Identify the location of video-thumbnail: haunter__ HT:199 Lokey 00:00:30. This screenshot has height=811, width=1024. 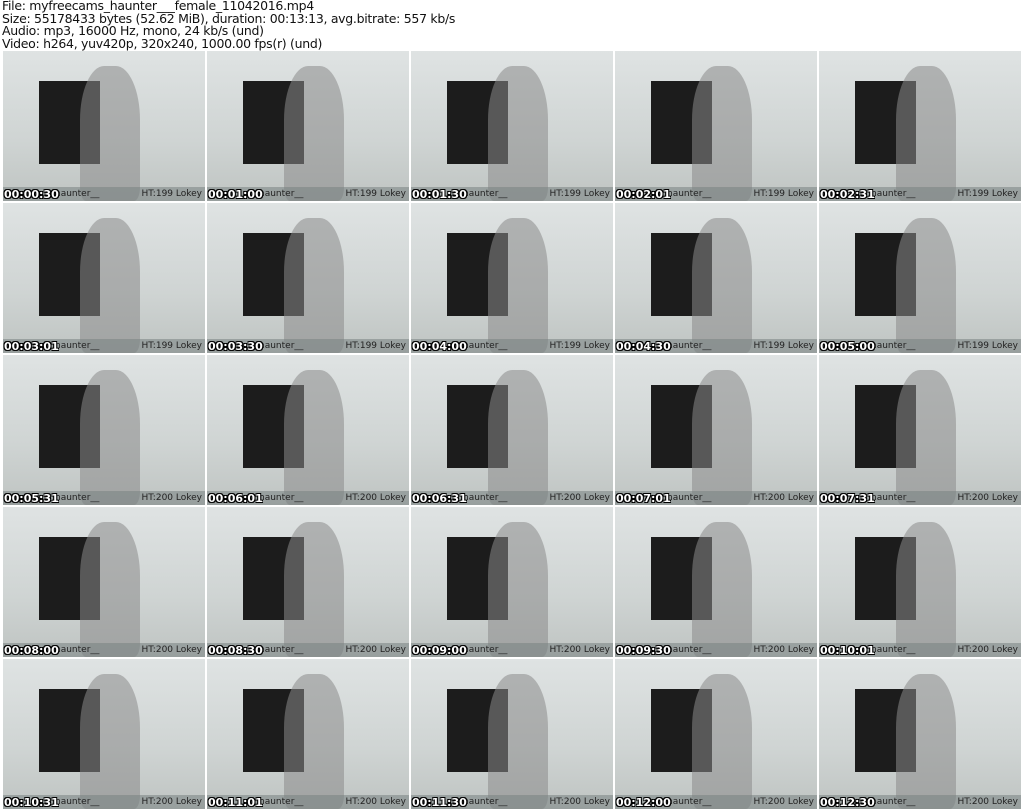
(104, 126).